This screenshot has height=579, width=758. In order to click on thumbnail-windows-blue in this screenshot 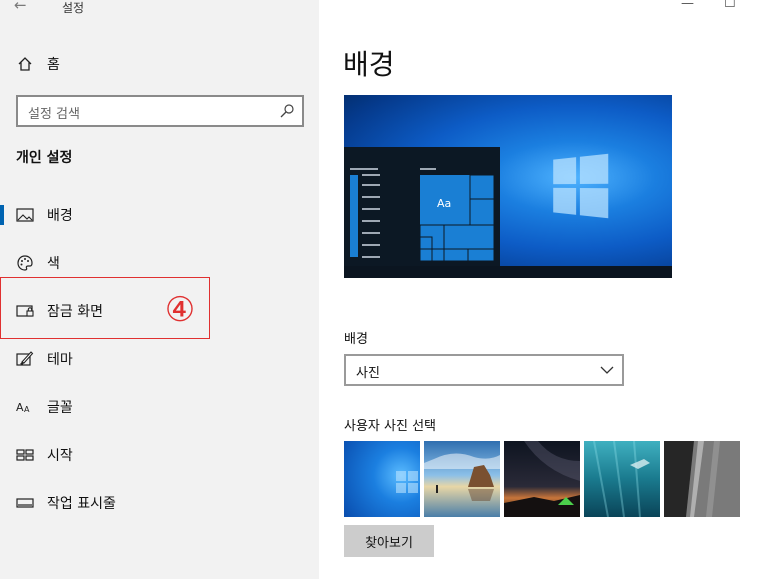, I will do `click(382, 479)`.